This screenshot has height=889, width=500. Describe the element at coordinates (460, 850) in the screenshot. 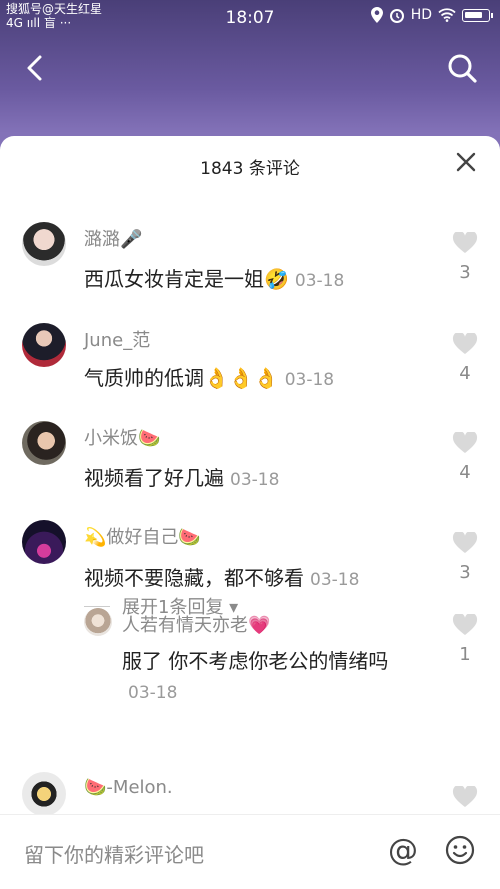

I see `emoji-icon` at that location.